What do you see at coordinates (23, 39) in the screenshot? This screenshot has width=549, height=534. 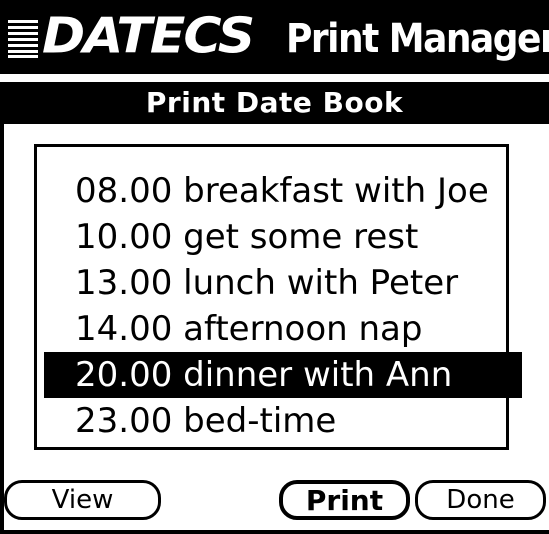 I see `datecs-logo-icon` at bounding box center [23, 39].